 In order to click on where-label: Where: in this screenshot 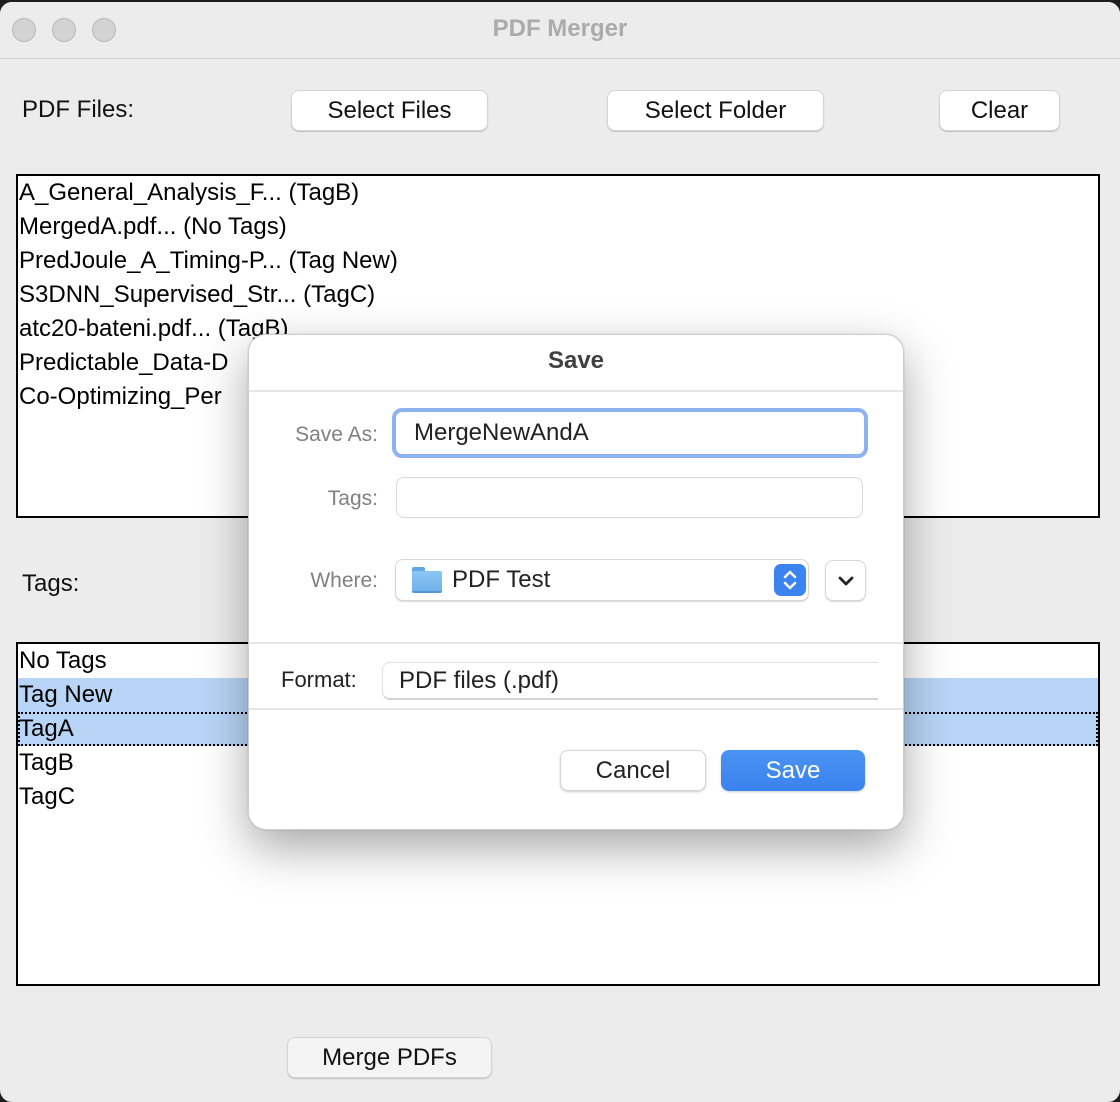, I will do `click(344, 580)`.